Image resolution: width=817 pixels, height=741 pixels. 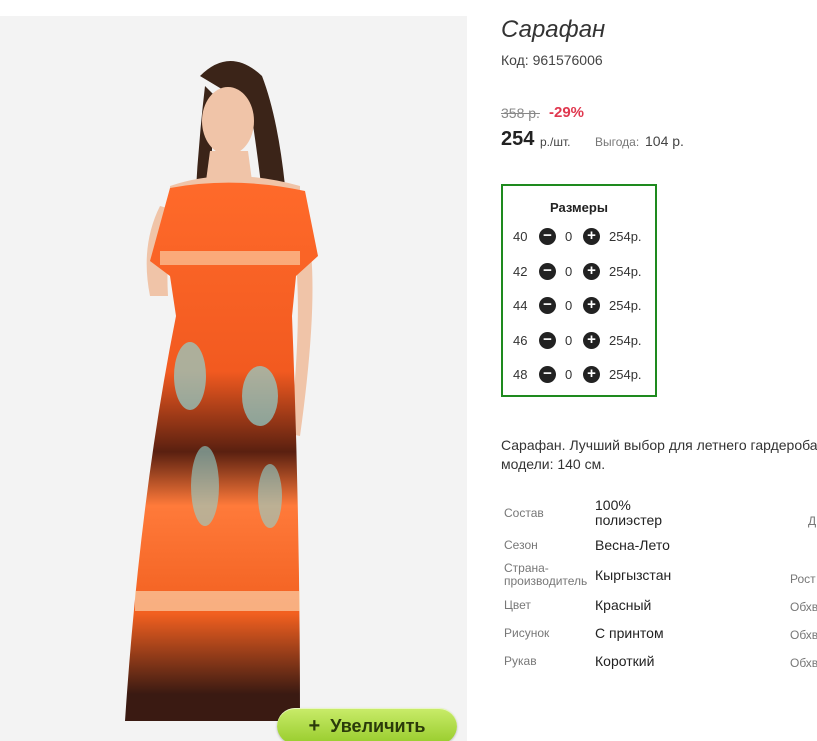 What do you see at coordinates (625, 661) in the screenshot?
I see `attr-value-sleeve: Короткий` at bounding box center [625, 661].